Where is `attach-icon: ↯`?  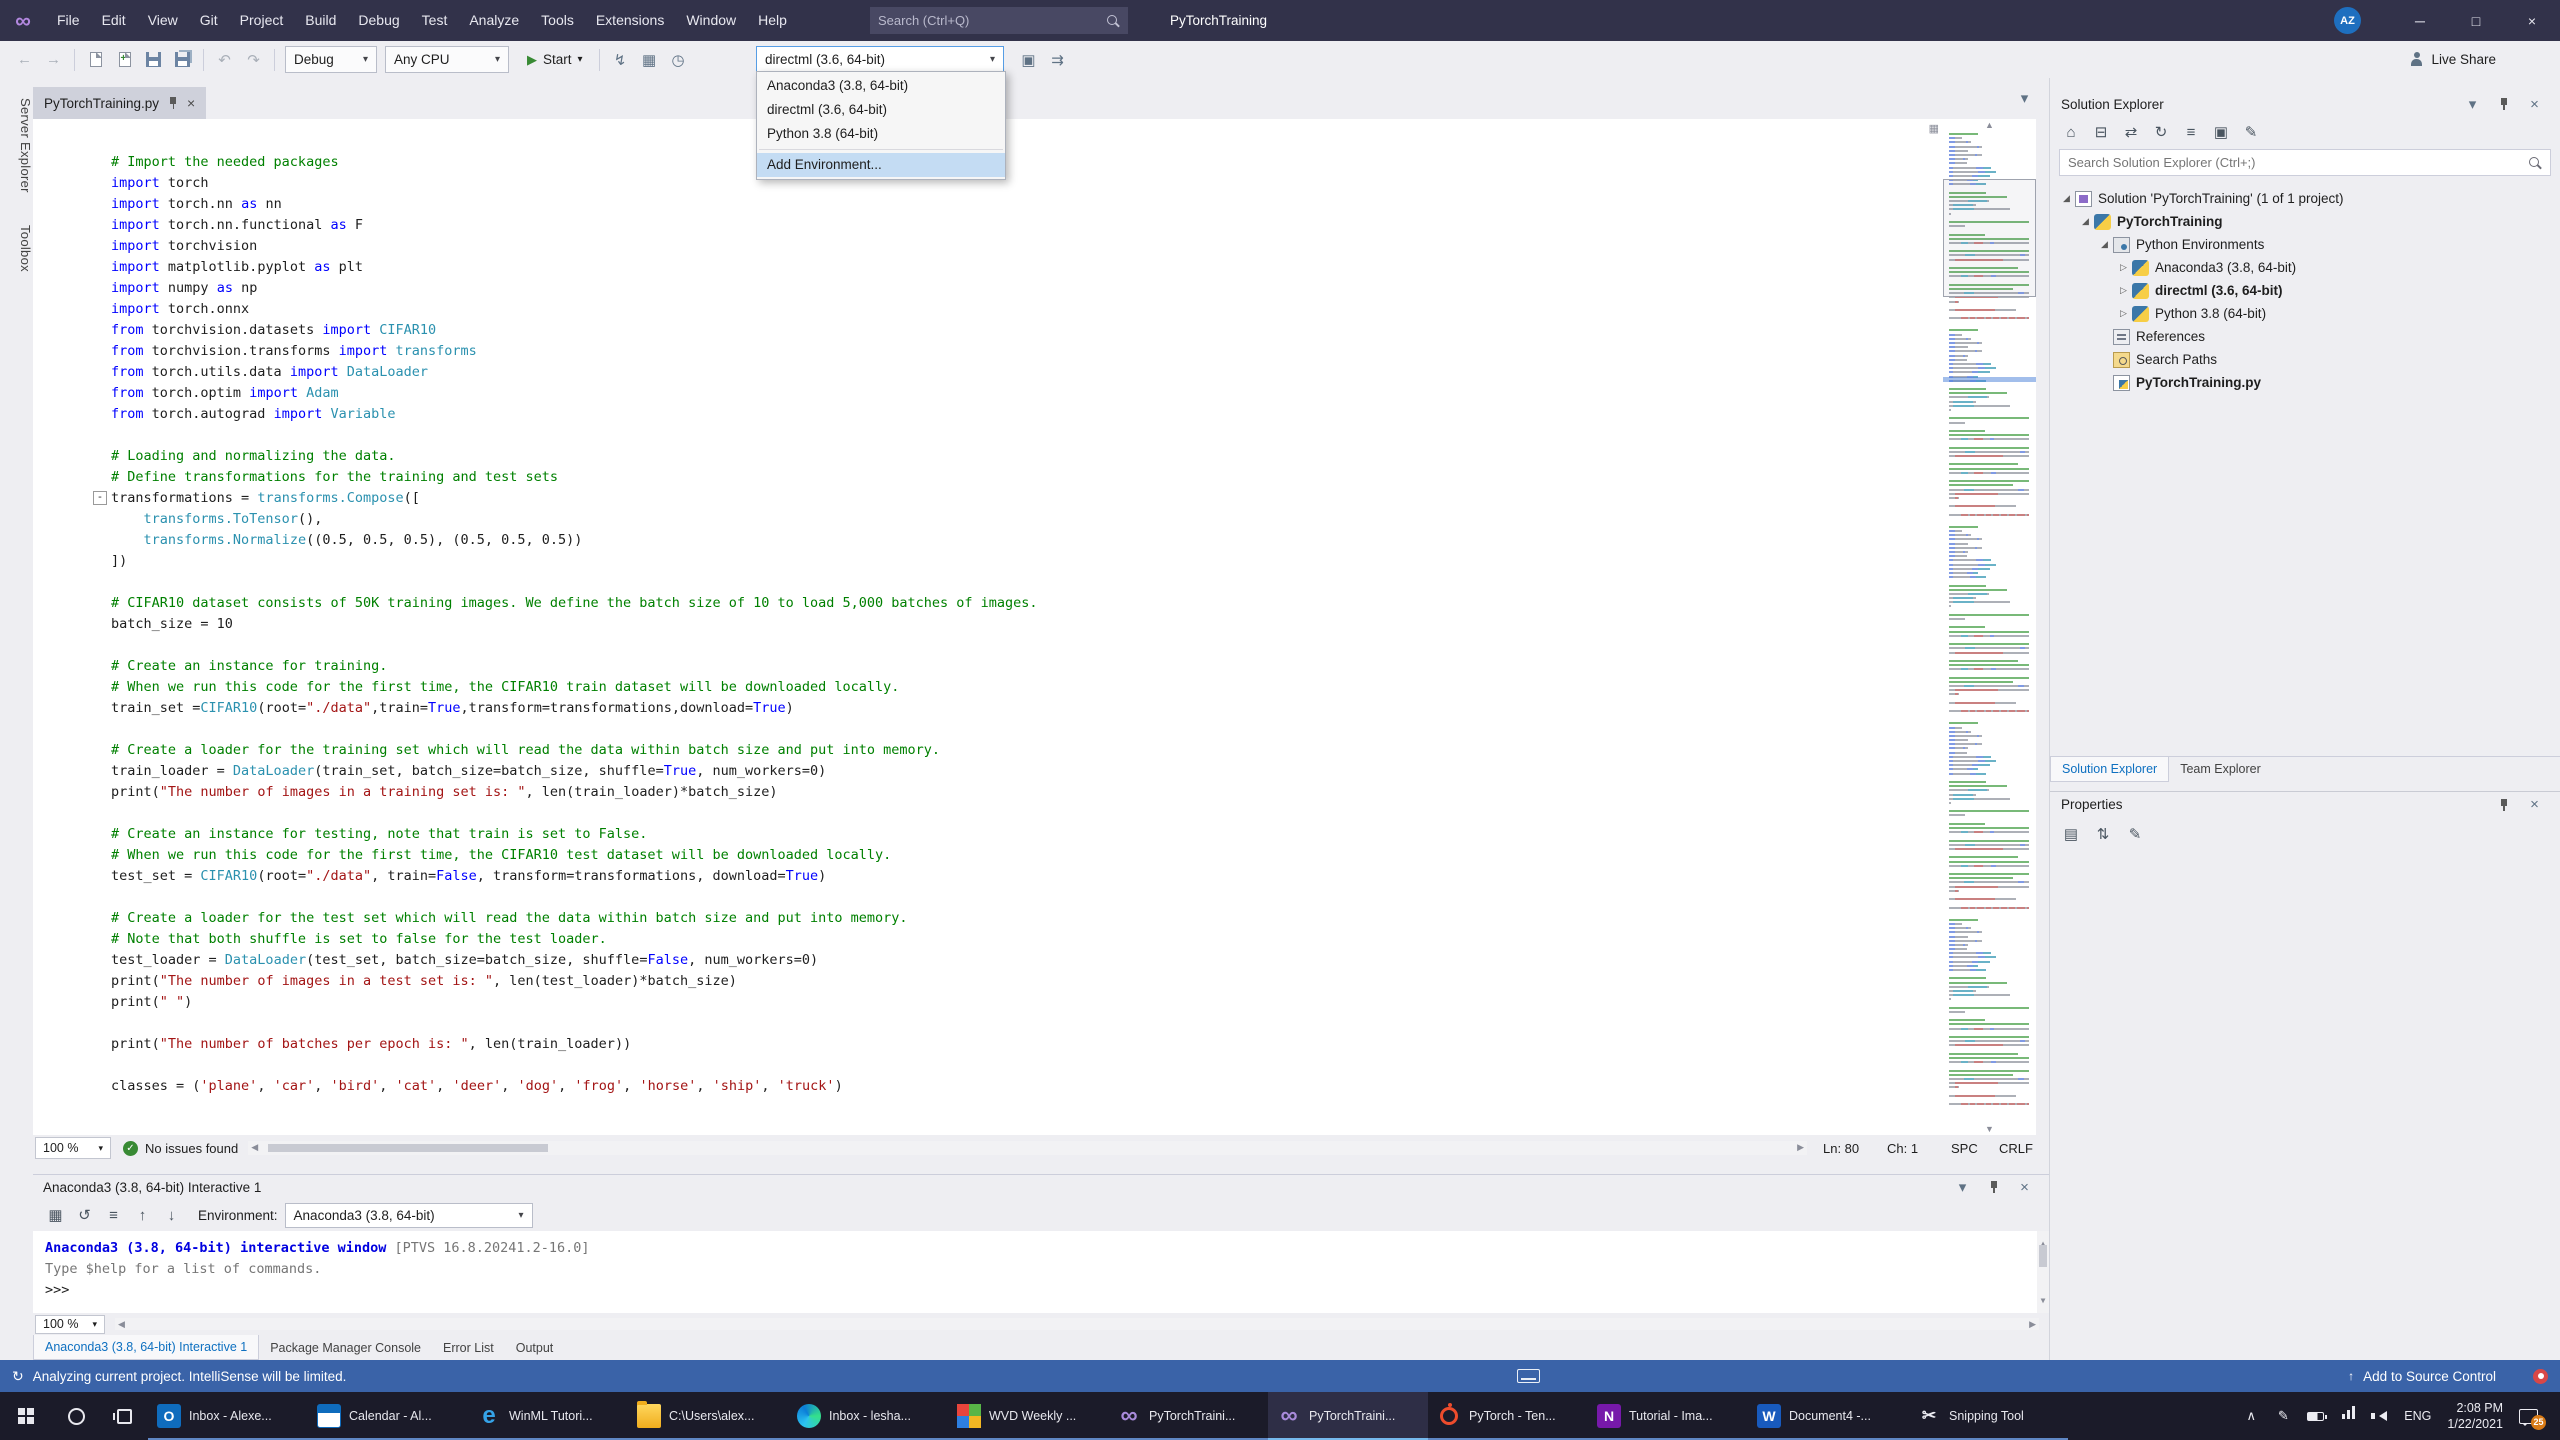
attach-icon: ↯ is located at coordinates (620, 59).